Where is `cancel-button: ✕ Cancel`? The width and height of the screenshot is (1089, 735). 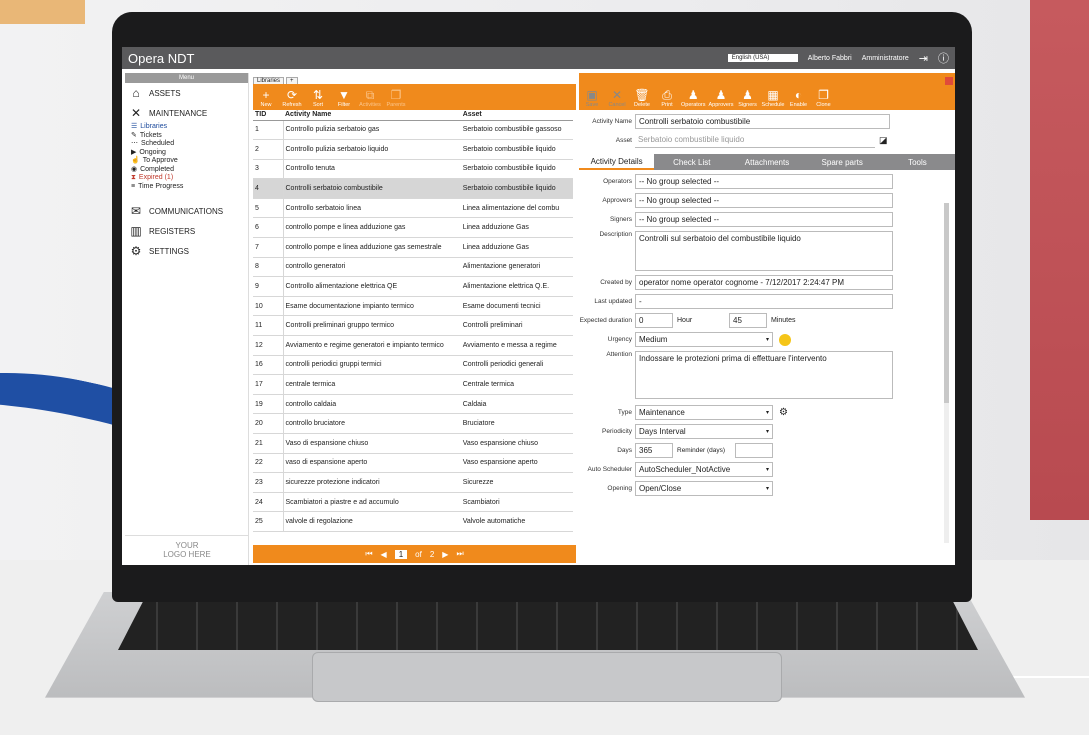 cancel-button: ✕ Cancel is located at coordinates (617, 99).